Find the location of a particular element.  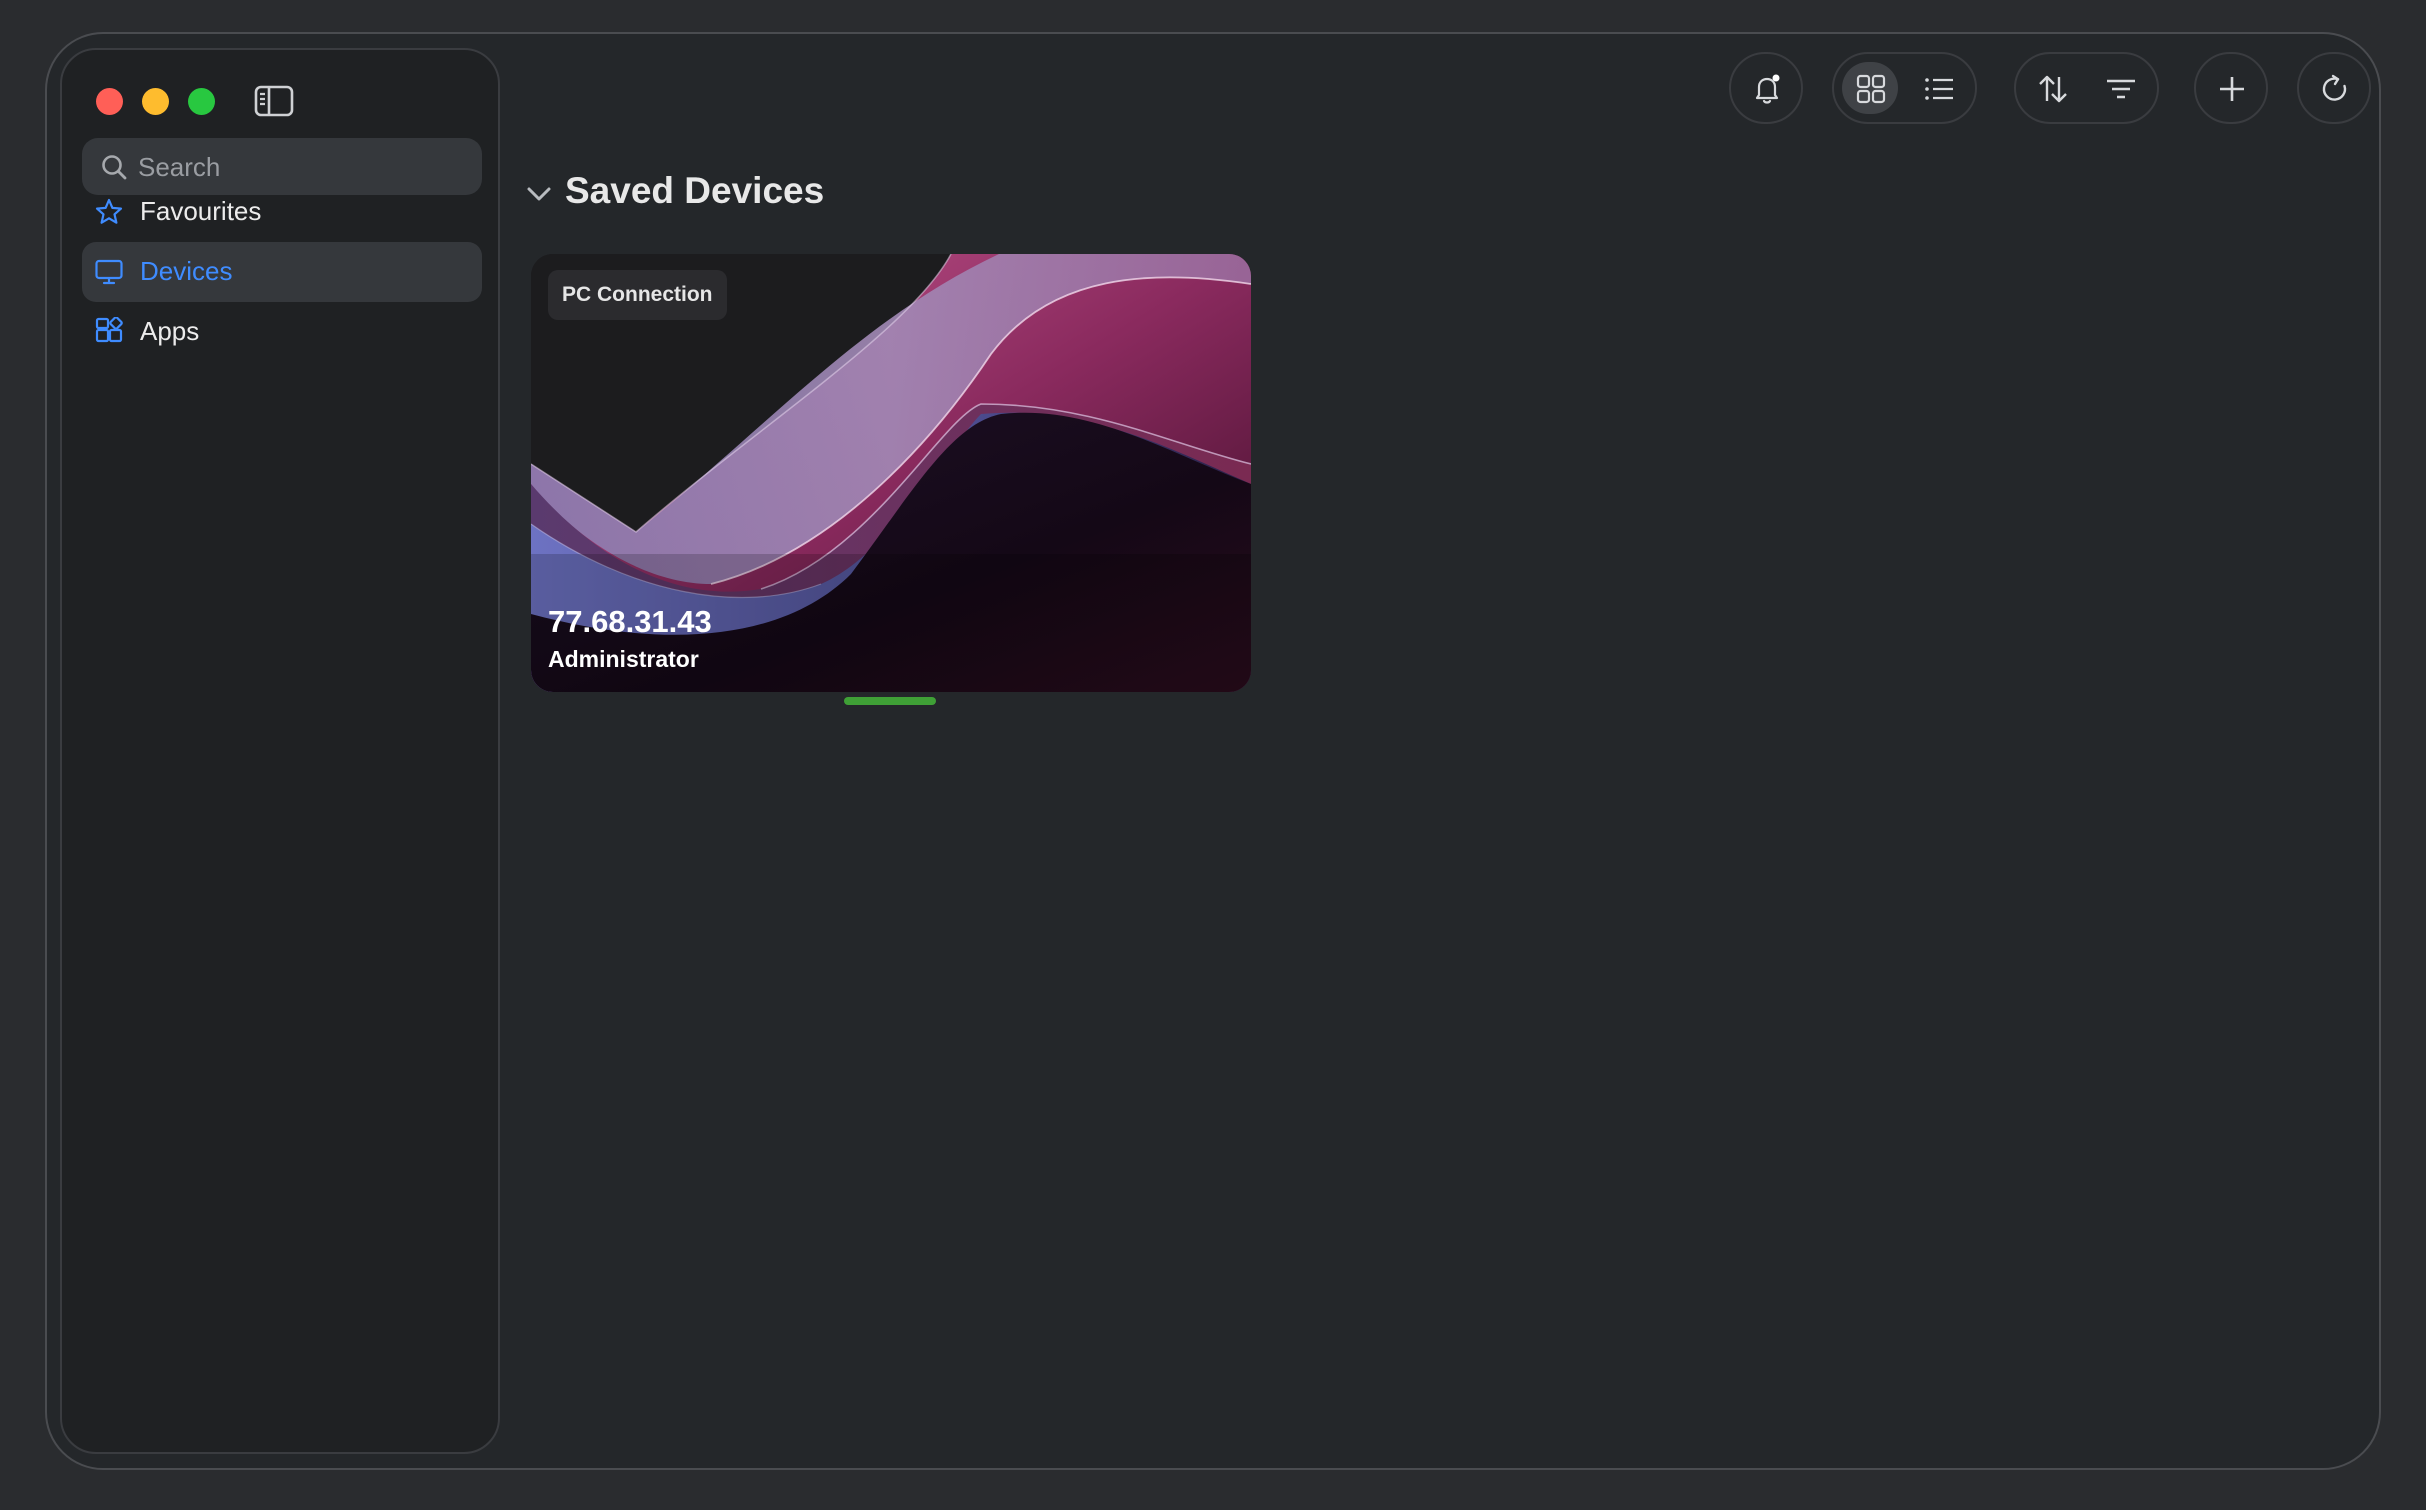

sidebar-item-label: Apps is located at coordinates (170, 331).